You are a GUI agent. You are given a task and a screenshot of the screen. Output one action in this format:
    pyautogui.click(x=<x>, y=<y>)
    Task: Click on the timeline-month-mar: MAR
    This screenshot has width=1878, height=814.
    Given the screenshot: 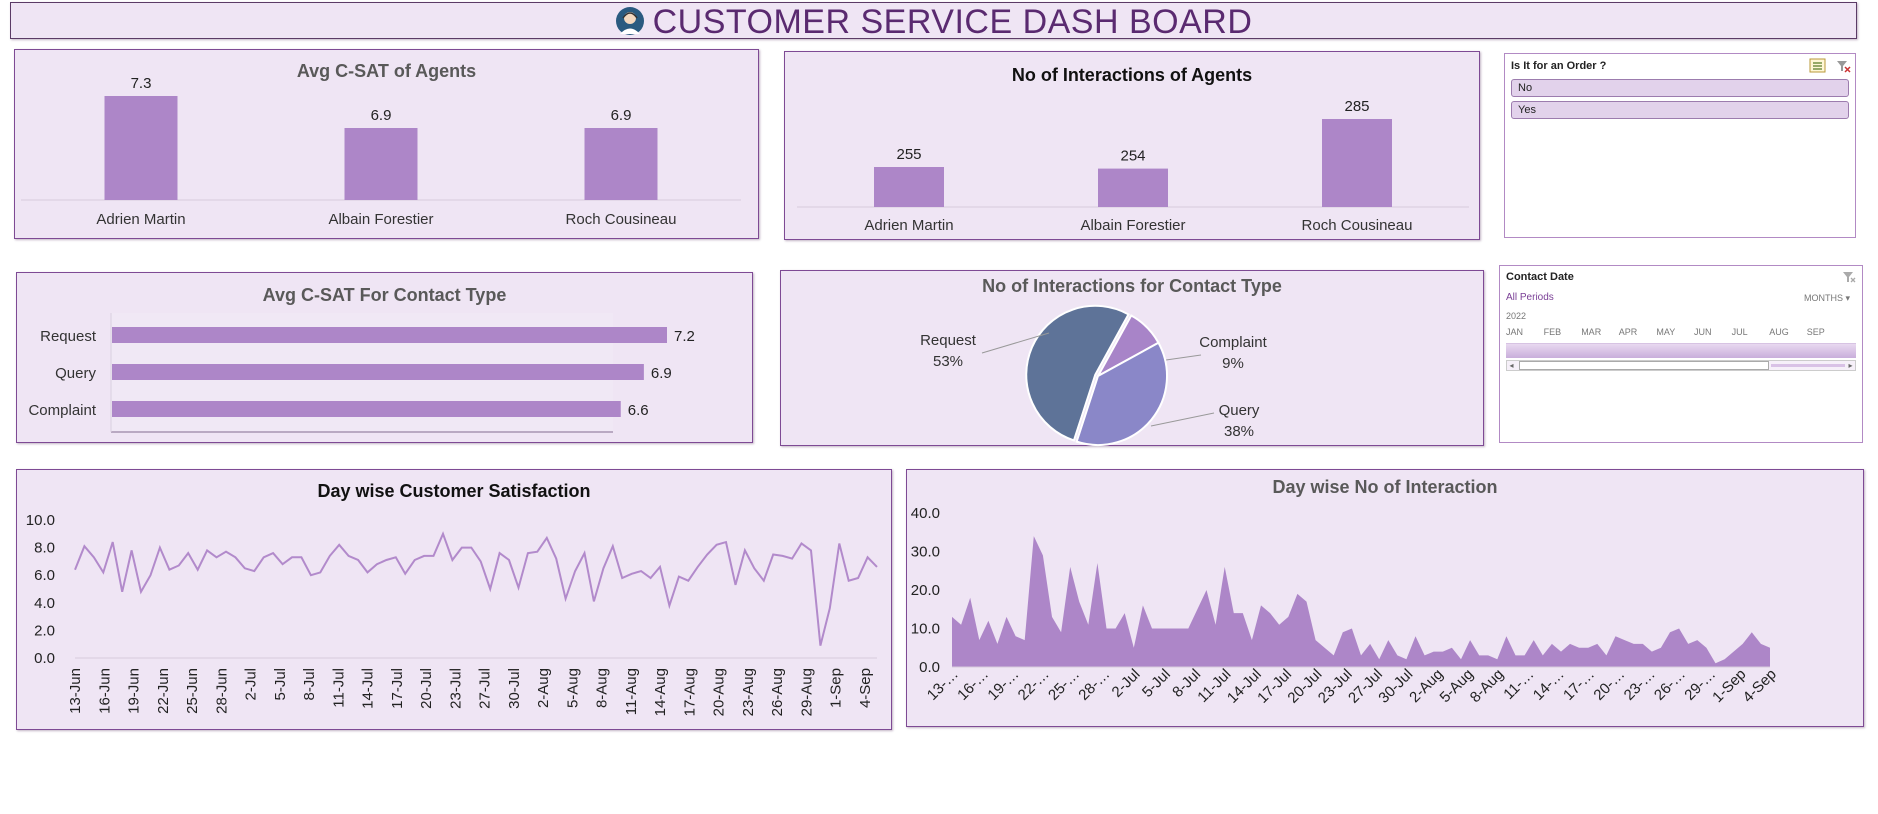 What is the action you would take?
    pyautogui.click(x=1591, y=332)
    